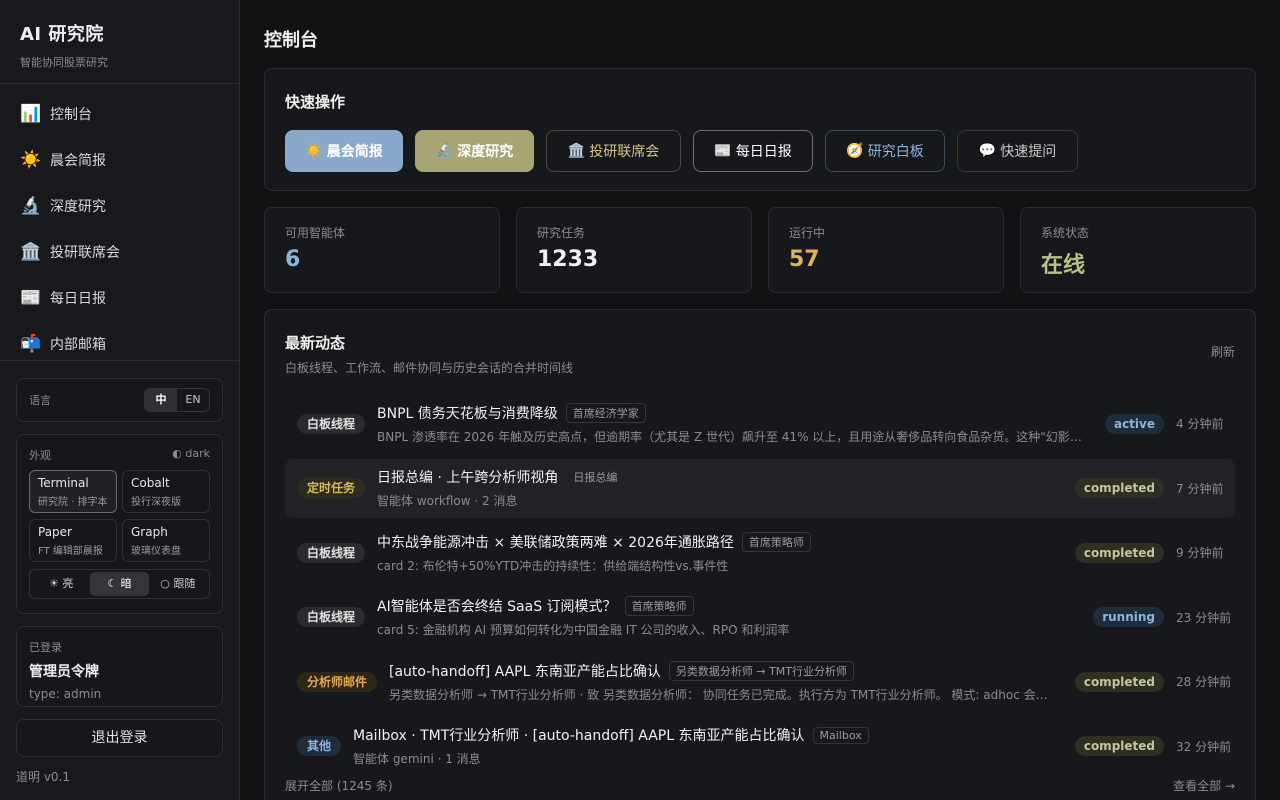  Describe the element at coordinates (149, 532) in the screenshot. I see `theme-option-name: Graph` at that location.